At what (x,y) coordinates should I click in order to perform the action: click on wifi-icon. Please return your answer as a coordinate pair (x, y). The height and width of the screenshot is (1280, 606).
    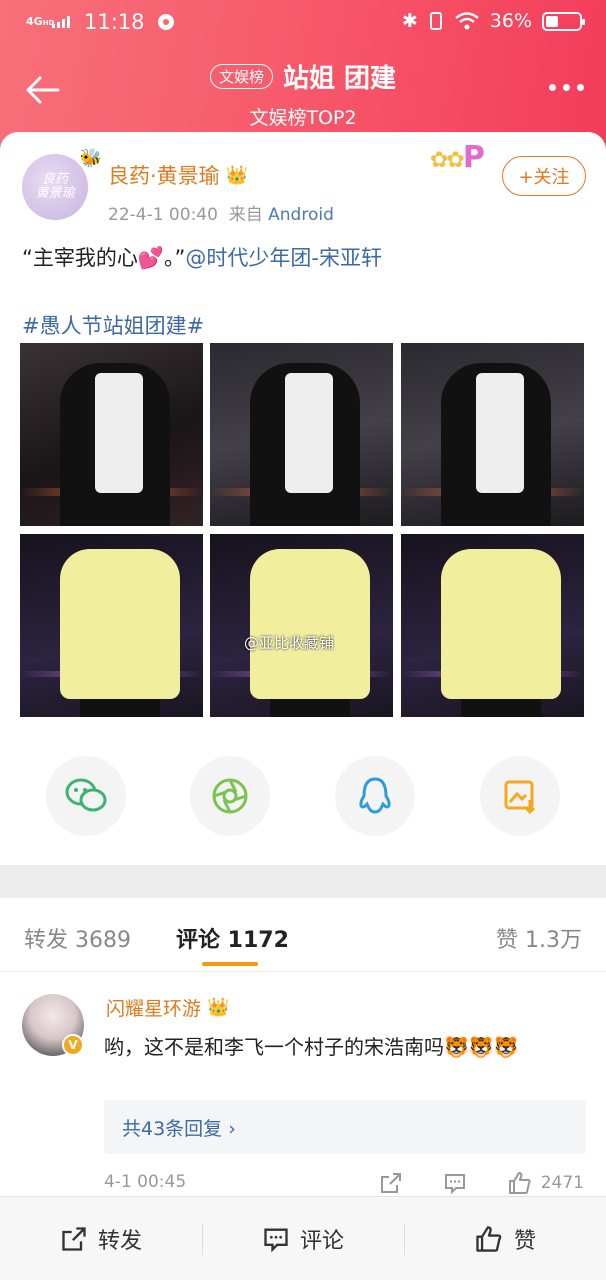
    Looking at the image, I should click on (467, 21).